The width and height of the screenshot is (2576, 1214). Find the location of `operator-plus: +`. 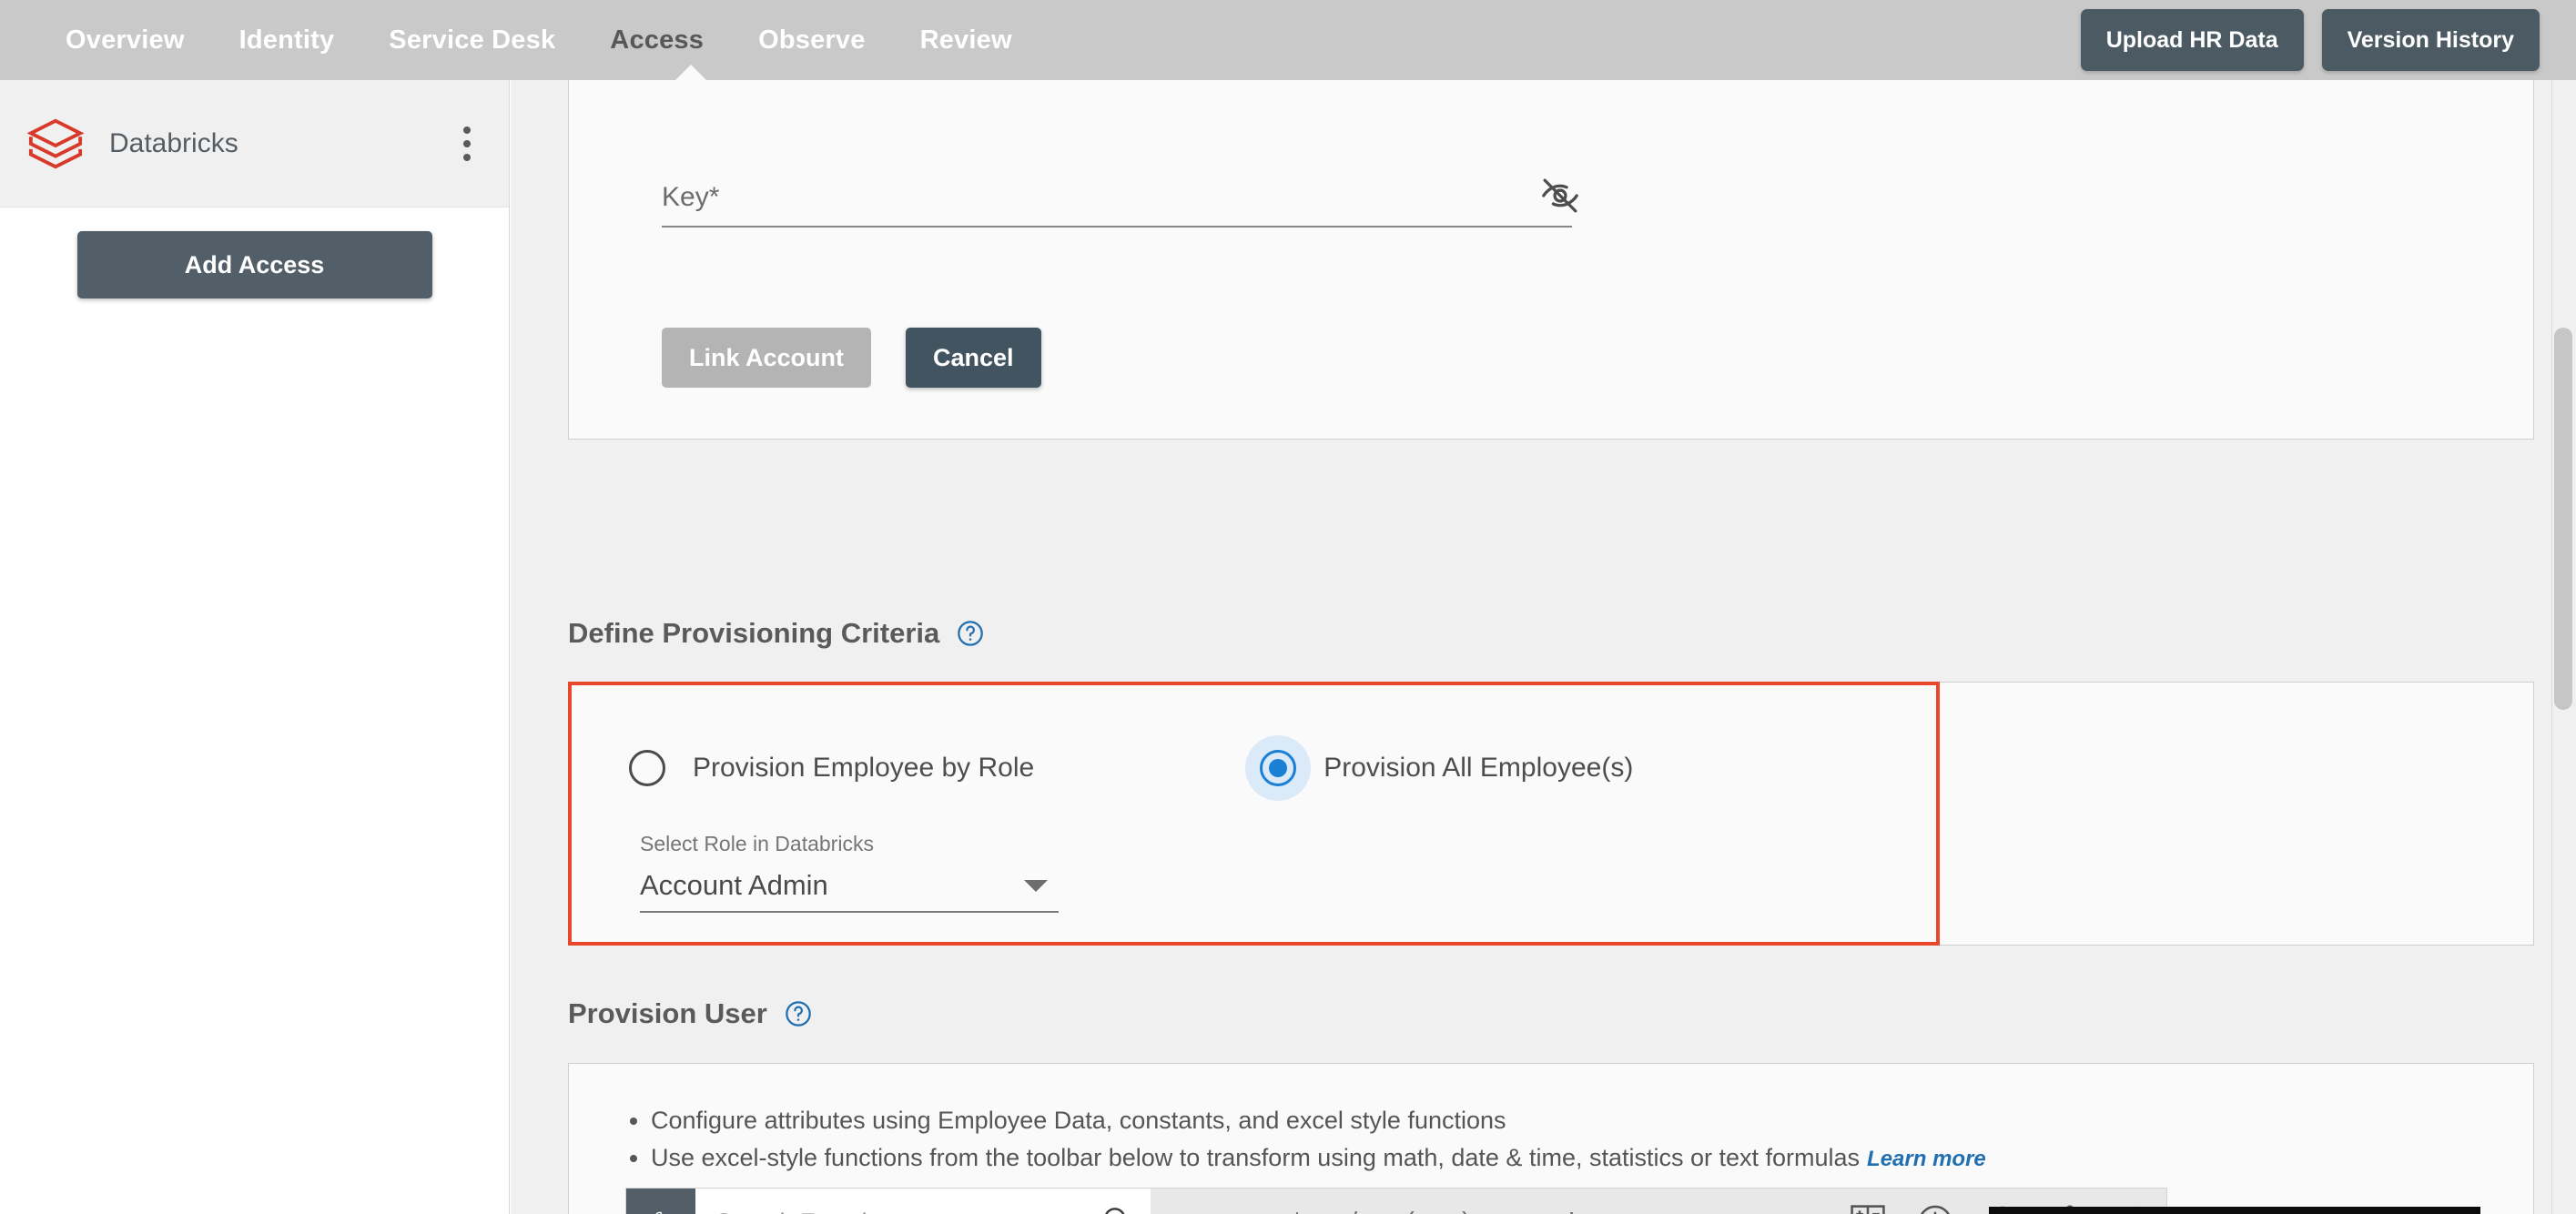

operator-plus: + is located at coordinates (1184, 1201).